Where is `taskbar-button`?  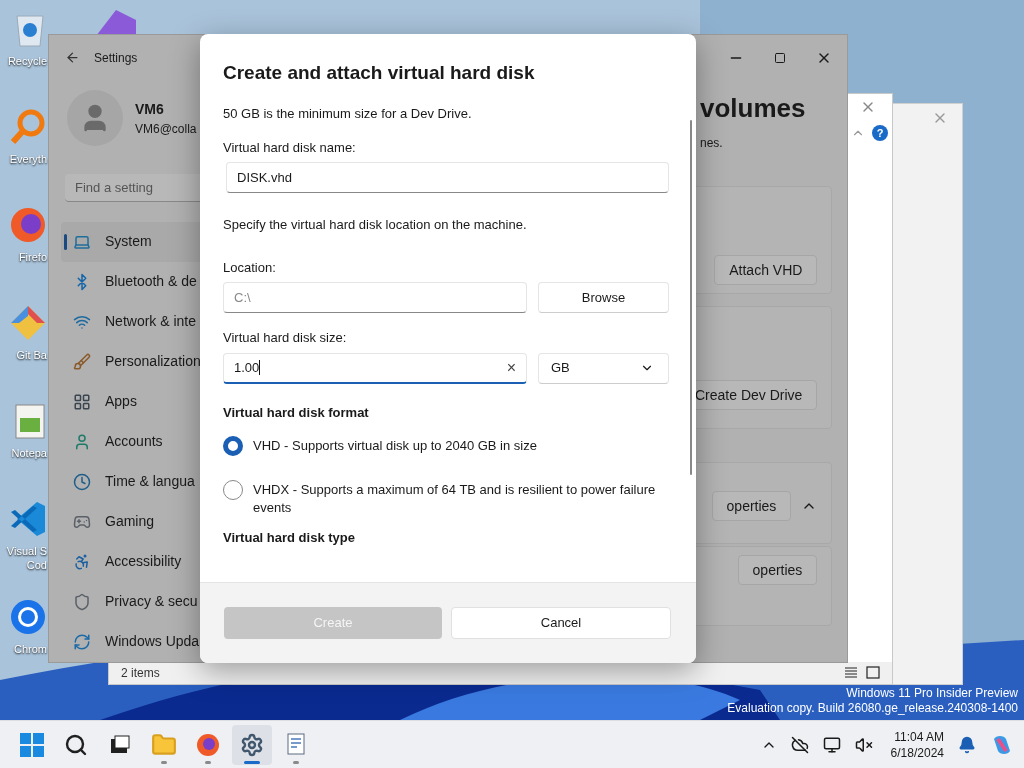 taskbar-button is located at coordinates (252, 744).